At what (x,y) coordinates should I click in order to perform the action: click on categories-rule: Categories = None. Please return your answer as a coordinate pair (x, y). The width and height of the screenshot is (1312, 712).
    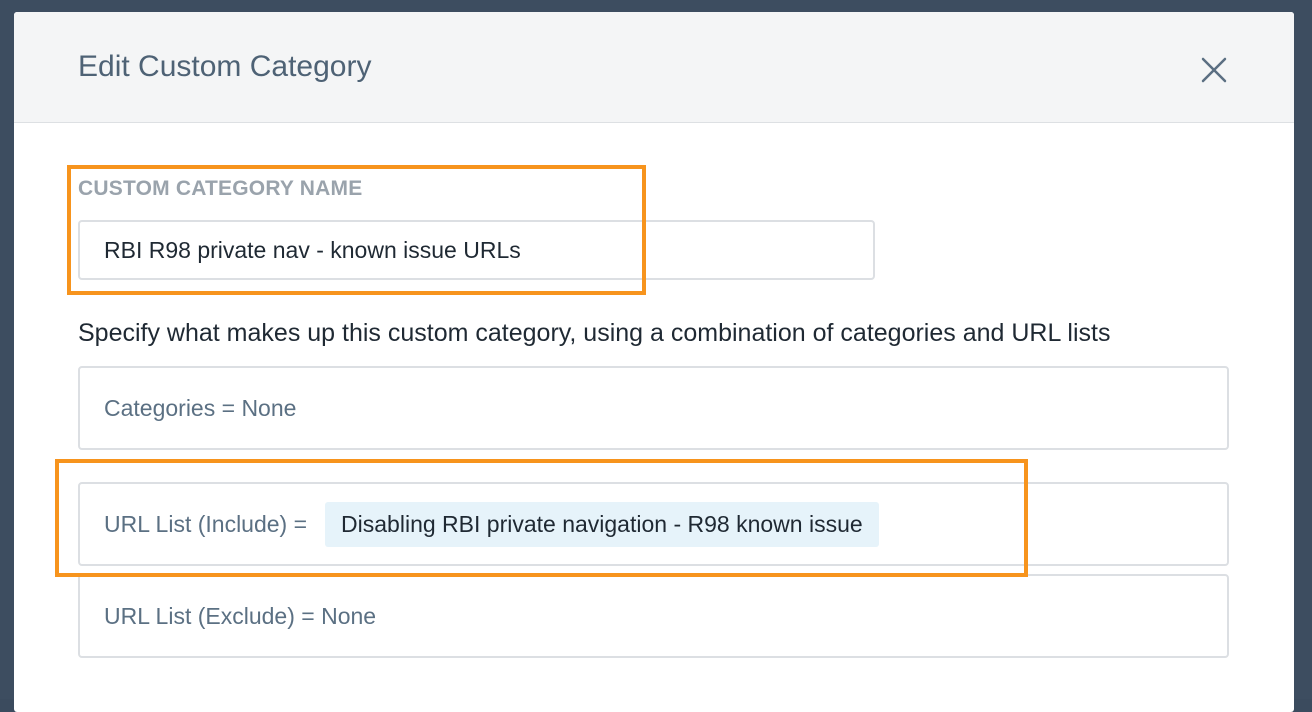
    Looking at the image, I should click on (653, 408).